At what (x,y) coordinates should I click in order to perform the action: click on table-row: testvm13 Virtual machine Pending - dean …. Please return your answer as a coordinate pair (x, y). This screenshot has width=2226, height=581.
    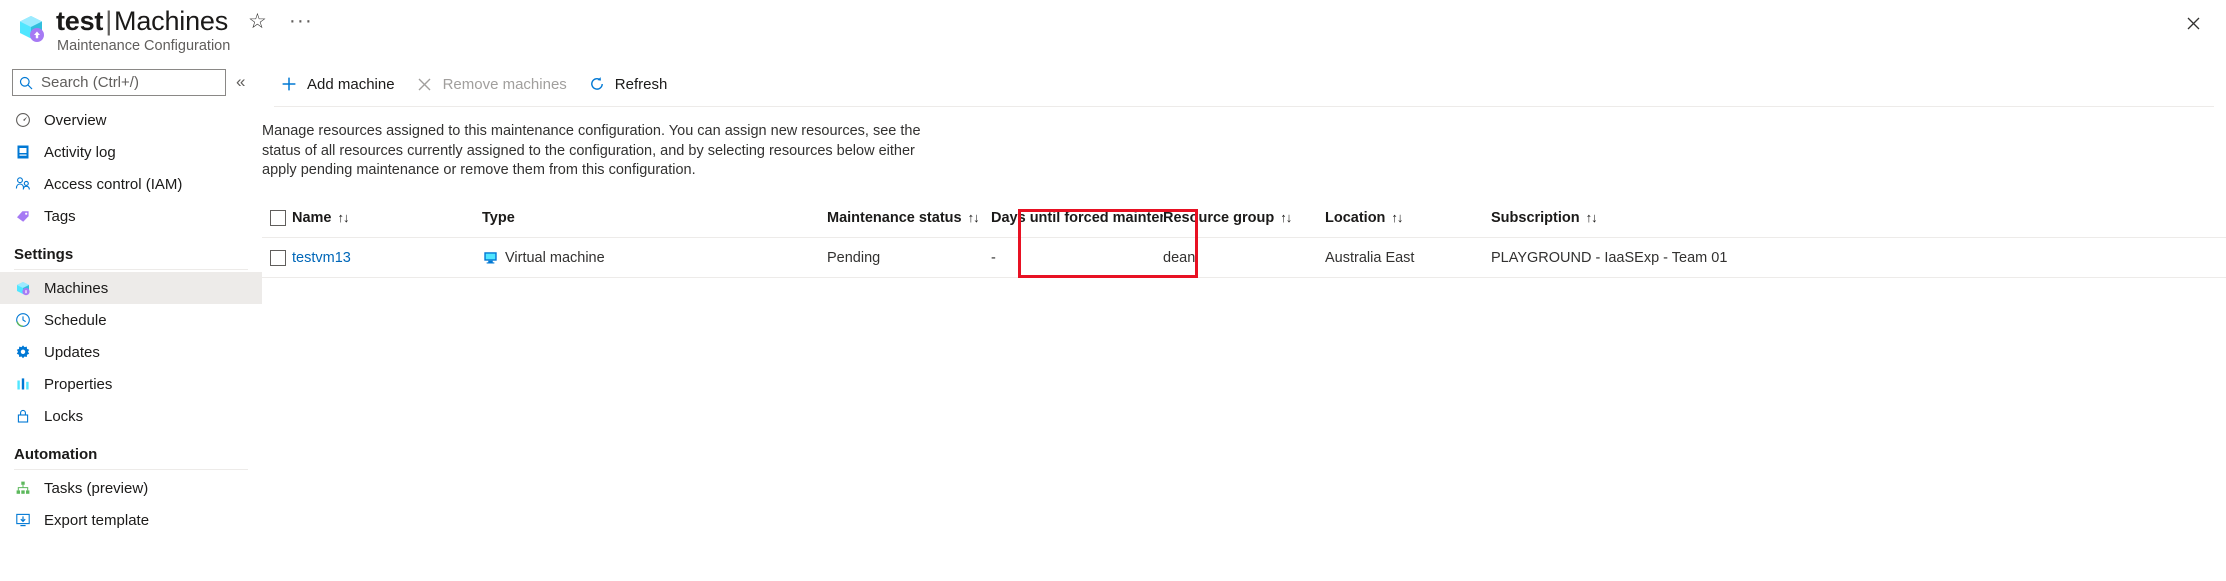
    Looking at the image, I should click on (1244, 258).